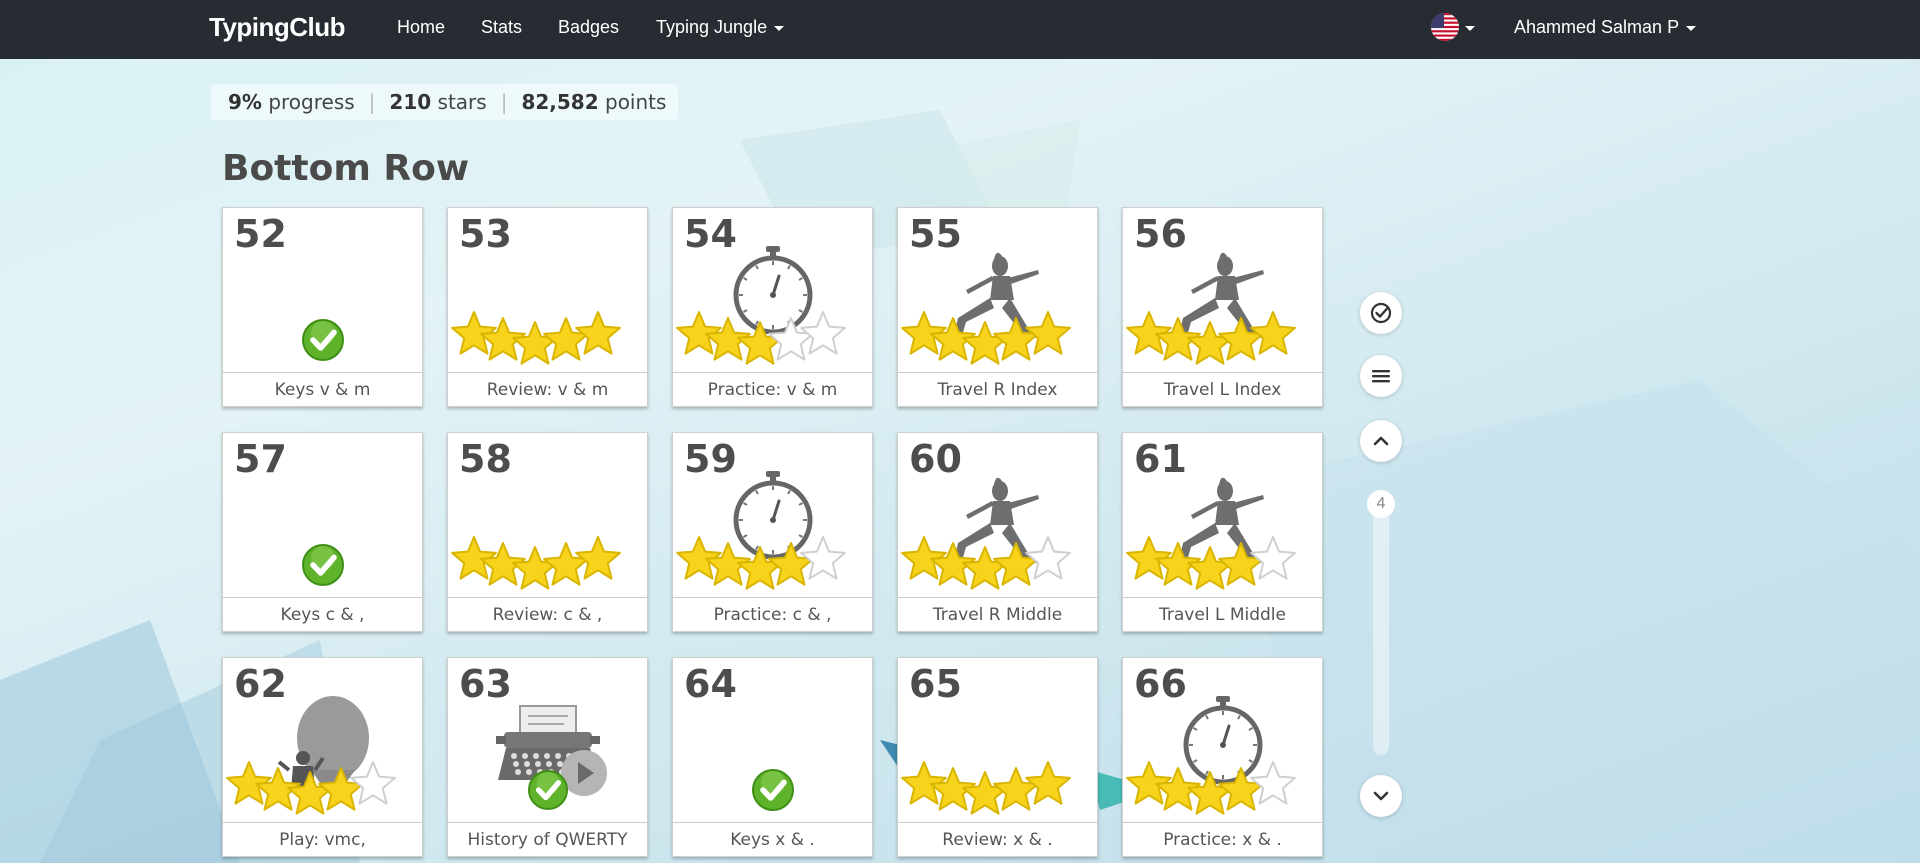 This screenshot has height=863, width=1920. Describe the element at coordinates (501, 27) in the screenshot. I see `nav-stats-link: Stats` at that location.